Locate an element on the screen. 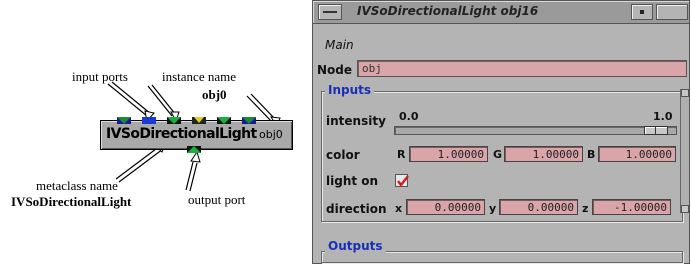  light-on-label: light on is located at coordinates (352, 181).